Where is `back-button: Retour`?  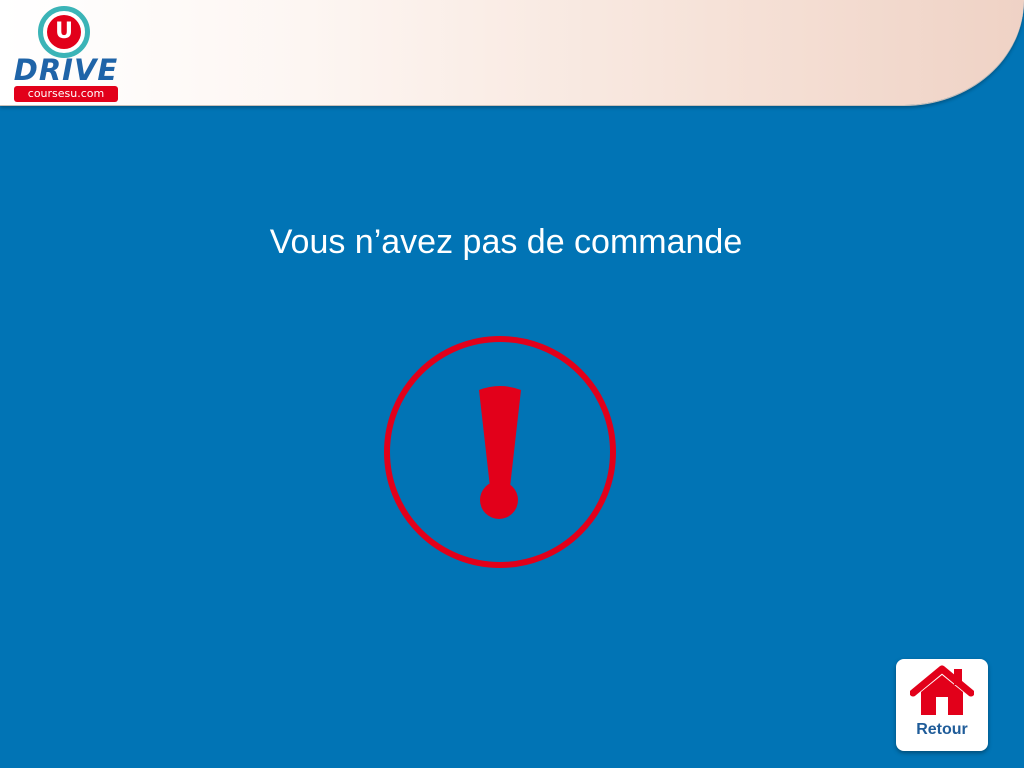
back-button: Retour is located at coordinates (942, 705).